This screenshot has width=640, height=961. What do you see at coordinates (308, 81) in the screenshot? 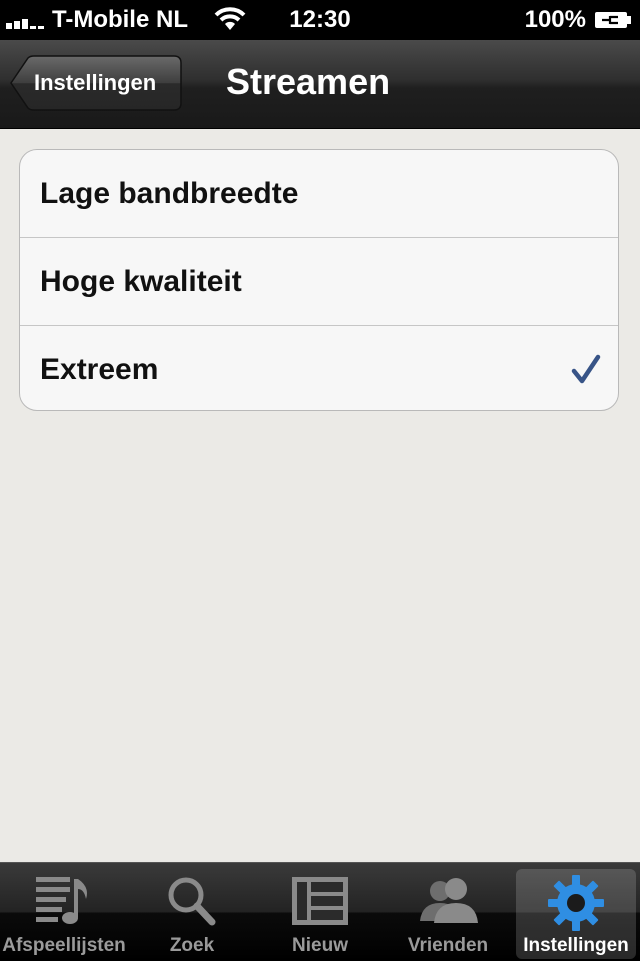
I see `page-title: Streamen` at bounding box center [308, 81].